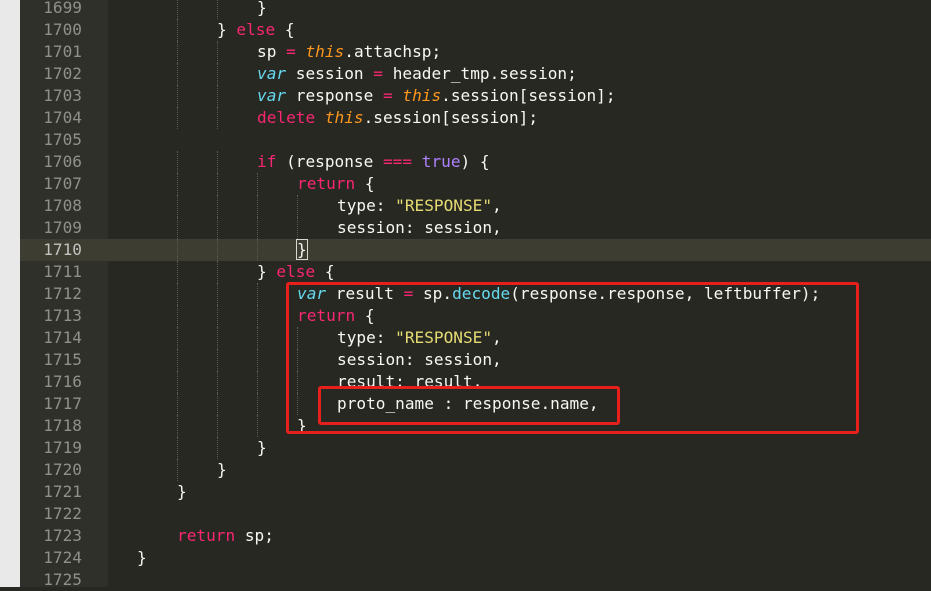 This screenshot has width=931, height=591. Describe the element at coordinates (475, 514) in the screenshot. I see `code-line: 1722` at that location.